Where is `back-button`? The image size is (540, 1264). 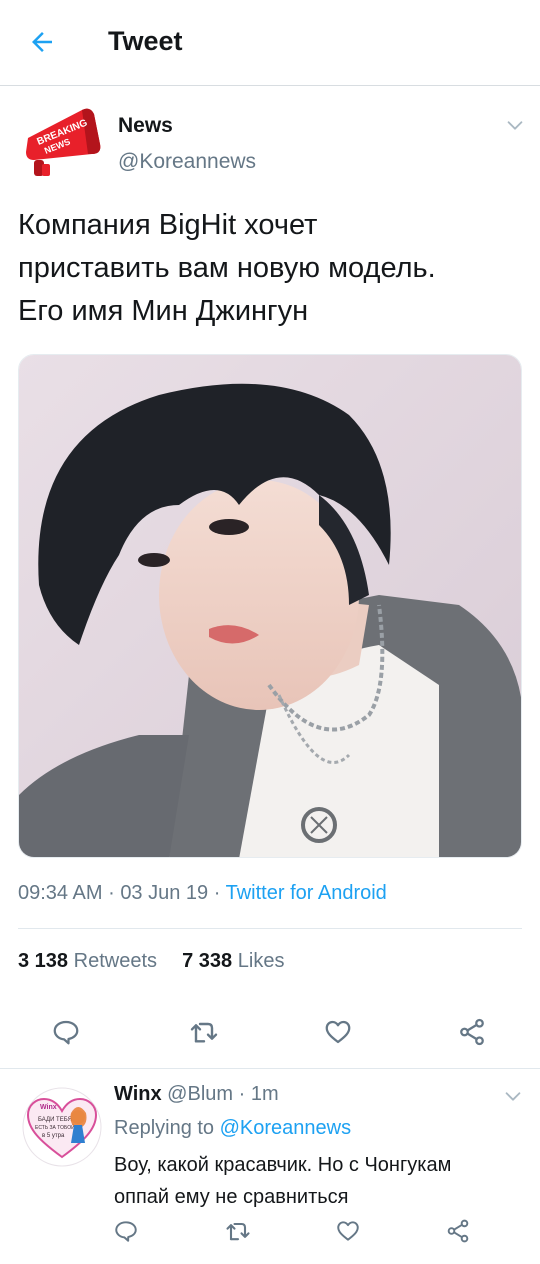 back-button is located at coordinates (42, 42).